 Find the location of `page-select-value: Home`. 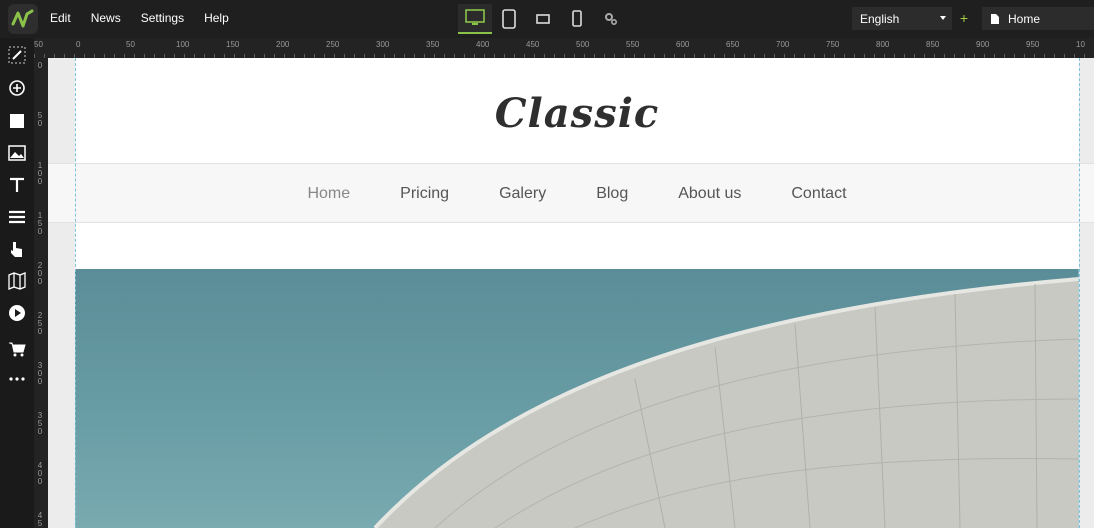

page-select-value: Home is located at coordinates (1024, 18).